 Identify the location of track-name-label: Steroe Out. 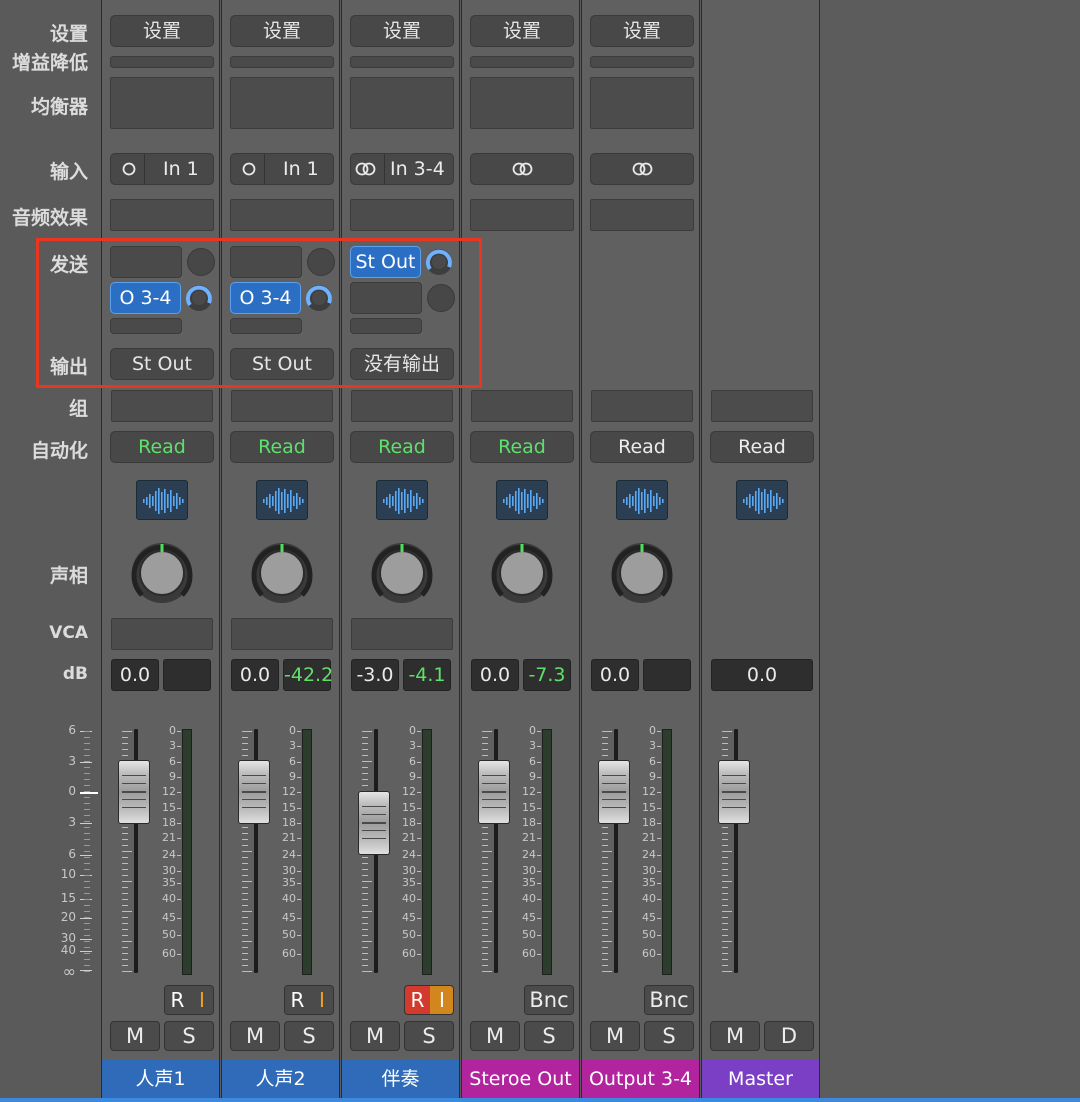
(520, 1079).